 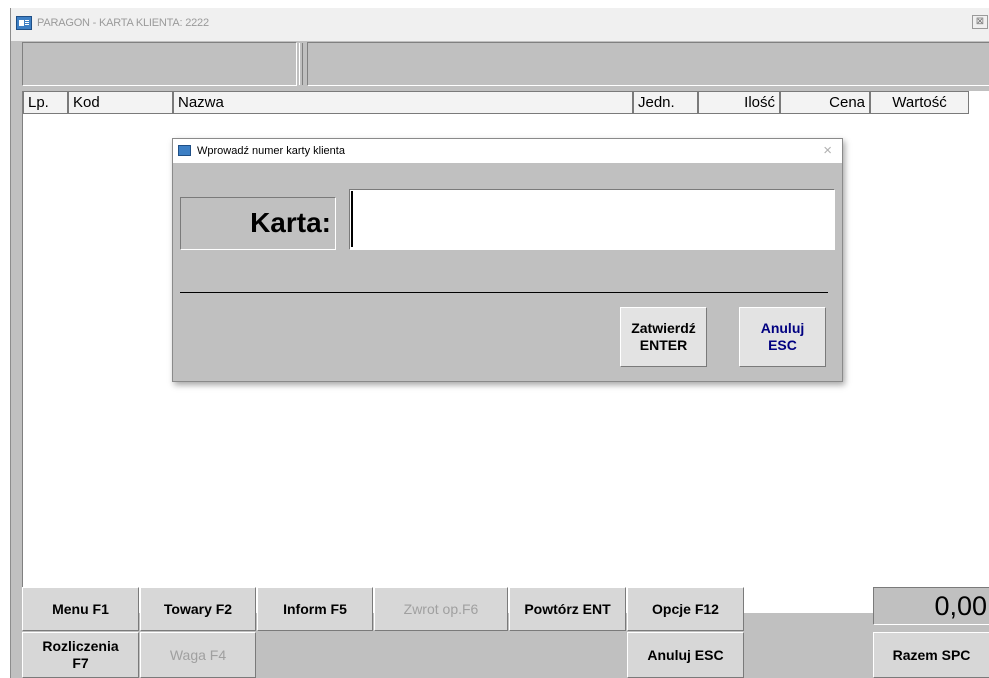 I want to click on cancel-label: Anuluj, so click(x=782, y=328).